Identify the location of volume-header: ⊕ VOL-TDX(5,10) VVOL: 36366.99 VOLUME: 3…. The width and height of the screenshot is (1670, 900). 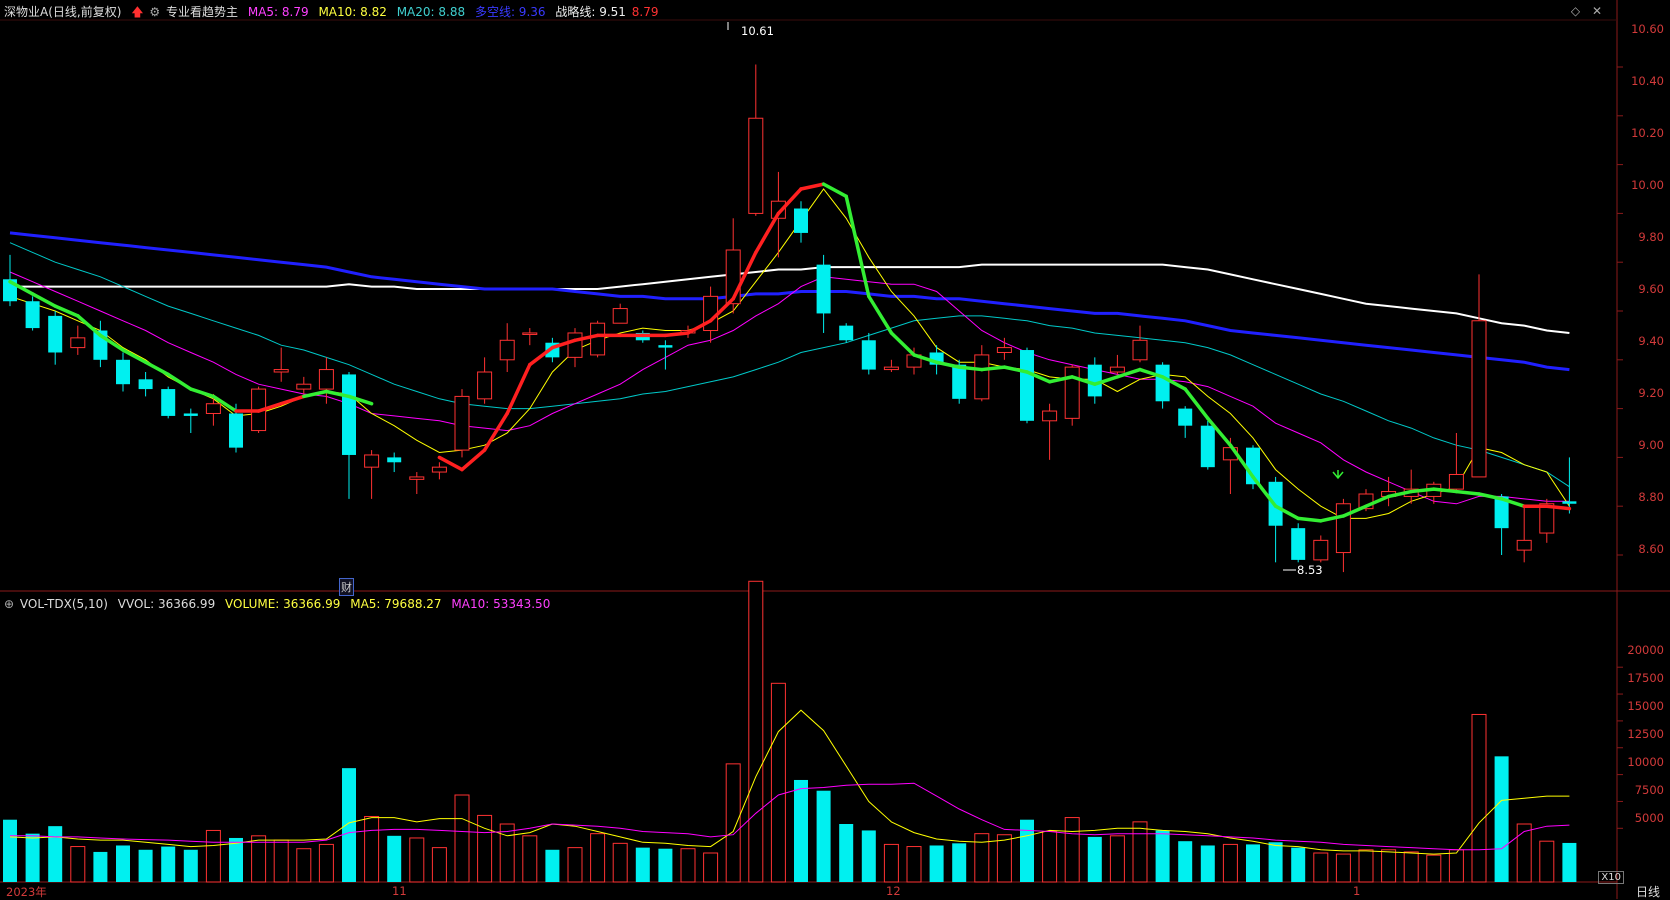
(280, 604).